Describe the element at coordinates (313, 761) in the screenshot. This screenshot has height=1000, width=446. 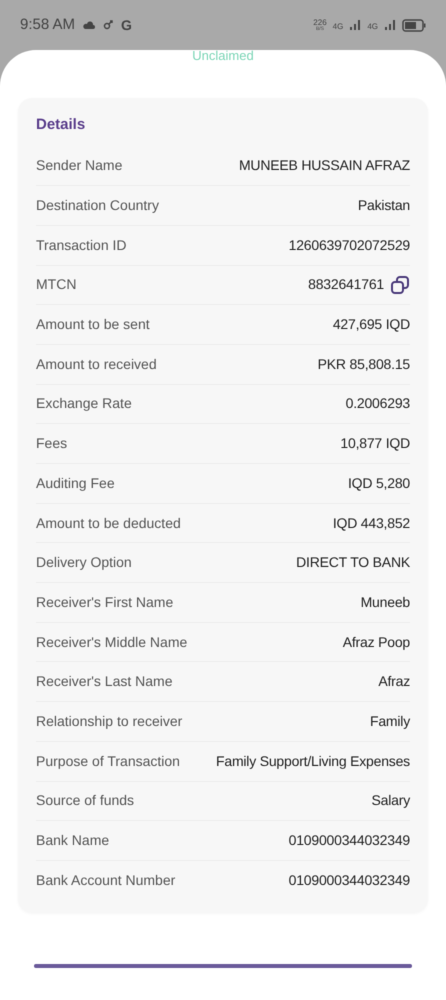
I see `detail-value: Family Support/Living Expenses` at that location.